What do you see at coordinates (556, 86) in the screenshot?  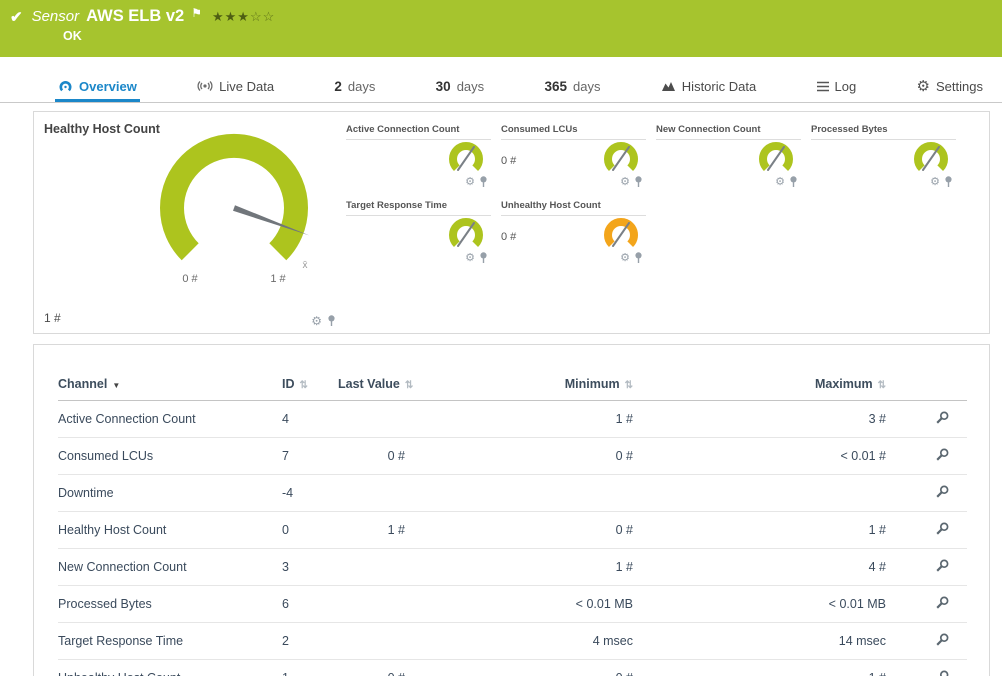 I see `tab-365-days-number: 365` at bounding box center [556, 86].